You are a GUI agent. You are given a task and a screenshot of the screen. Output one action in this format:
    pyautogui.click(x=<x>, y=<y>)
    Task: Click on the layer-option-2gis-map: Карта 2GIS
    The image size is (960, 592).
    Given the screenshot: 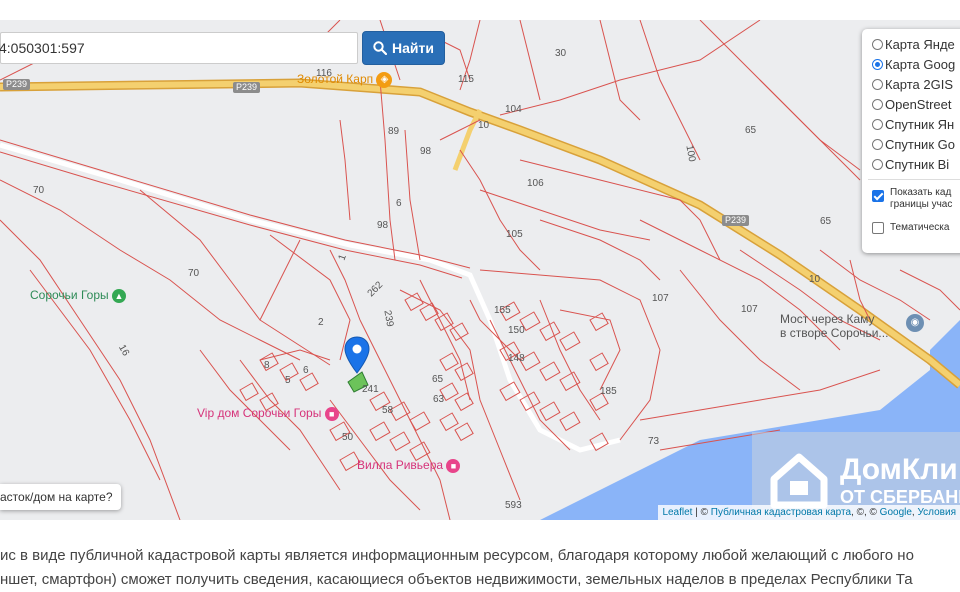 What is the action you would take?
    pyautogui.click(x=912, y=84)
    